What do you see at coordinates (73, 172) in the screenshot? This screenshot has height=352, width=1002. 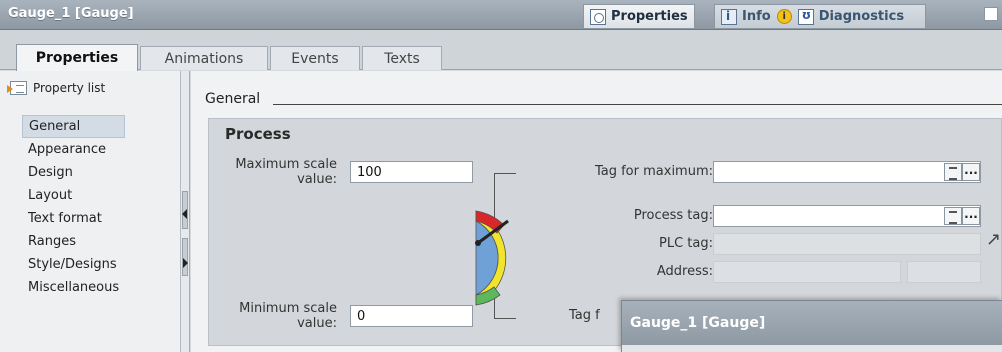 I see `nav-item-design: Design` at bounding box center [73, 172].